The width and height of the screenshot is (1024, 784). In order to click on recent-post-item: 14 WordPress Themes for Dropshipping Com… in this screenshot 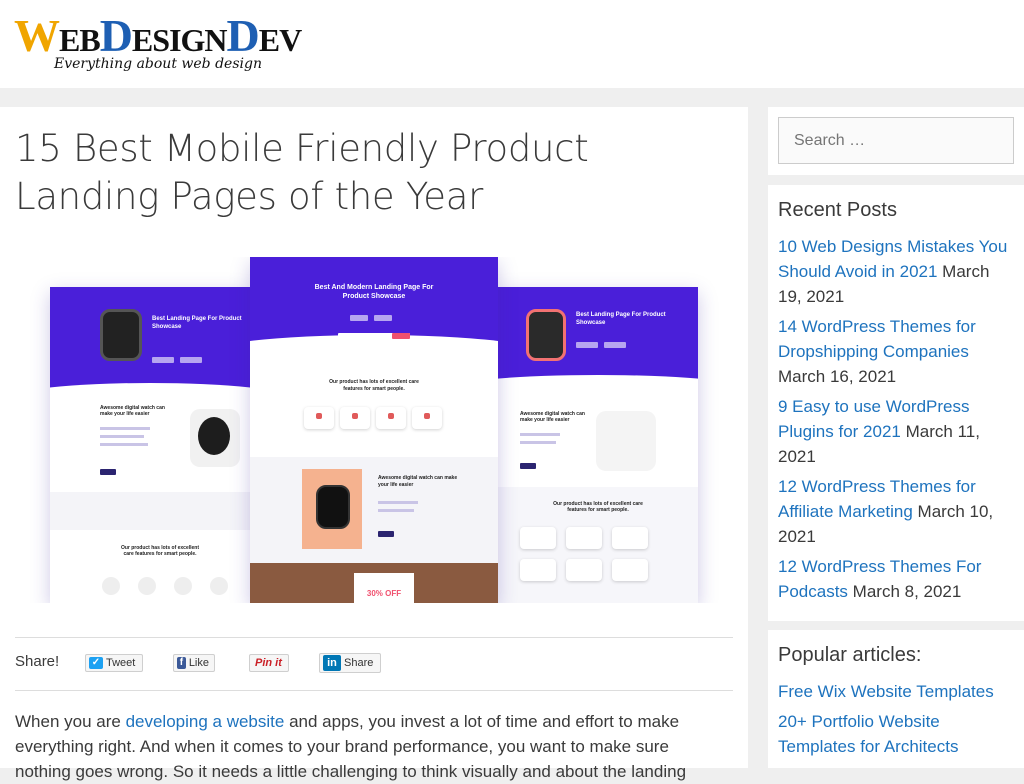, I will do `click(893, 351)`.